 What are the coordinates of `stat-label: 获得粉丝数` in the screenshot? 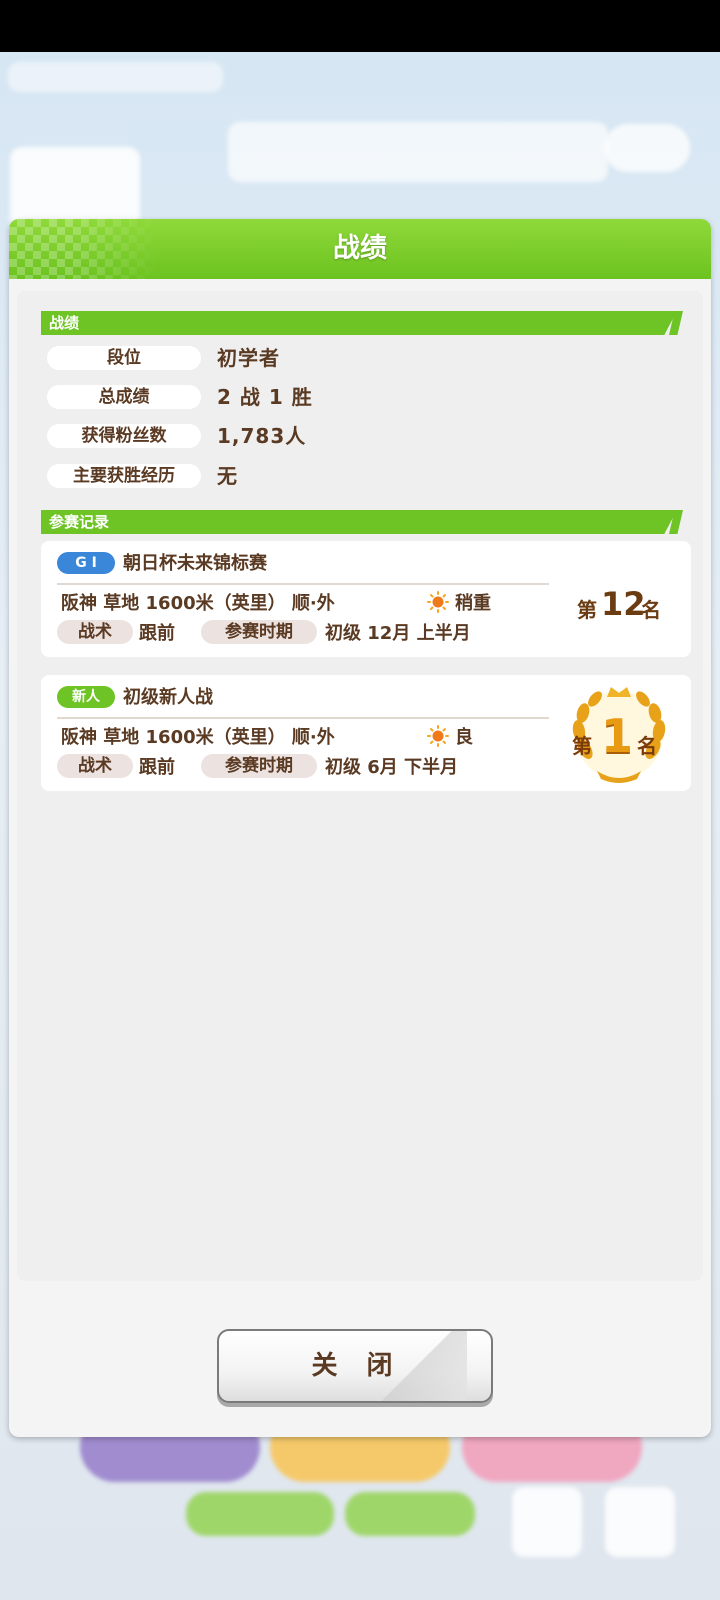 It's located at (124, 436).